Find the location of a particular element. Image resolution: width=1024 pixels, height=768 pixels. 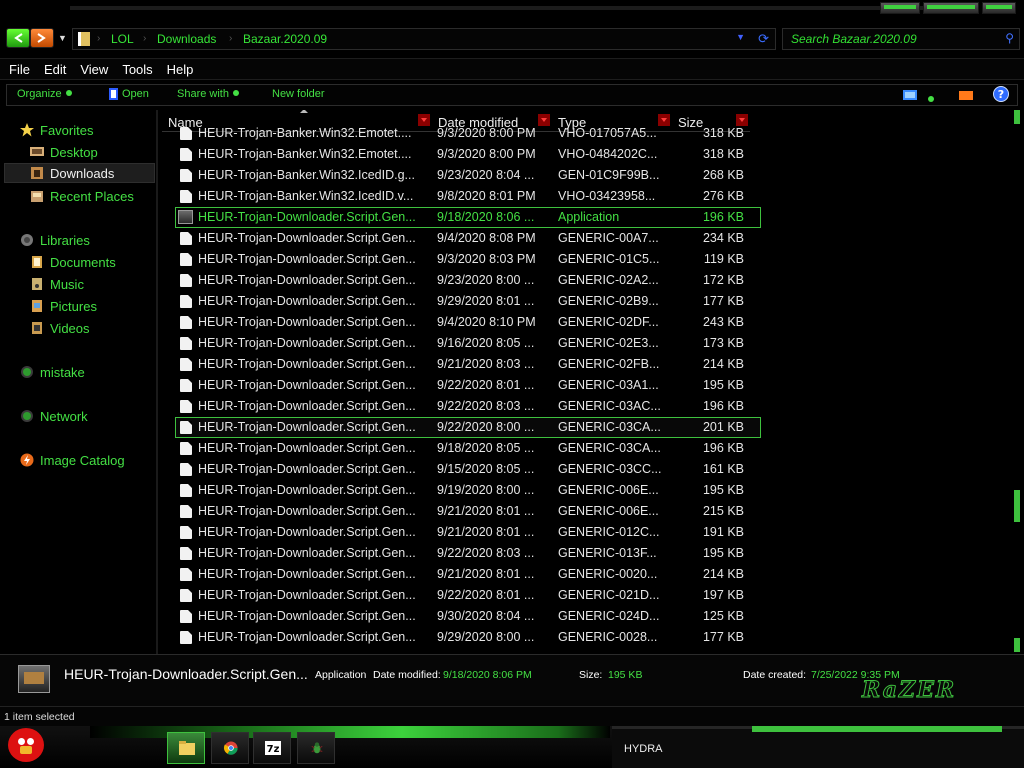

back-button is located at coordinates (18, 38).